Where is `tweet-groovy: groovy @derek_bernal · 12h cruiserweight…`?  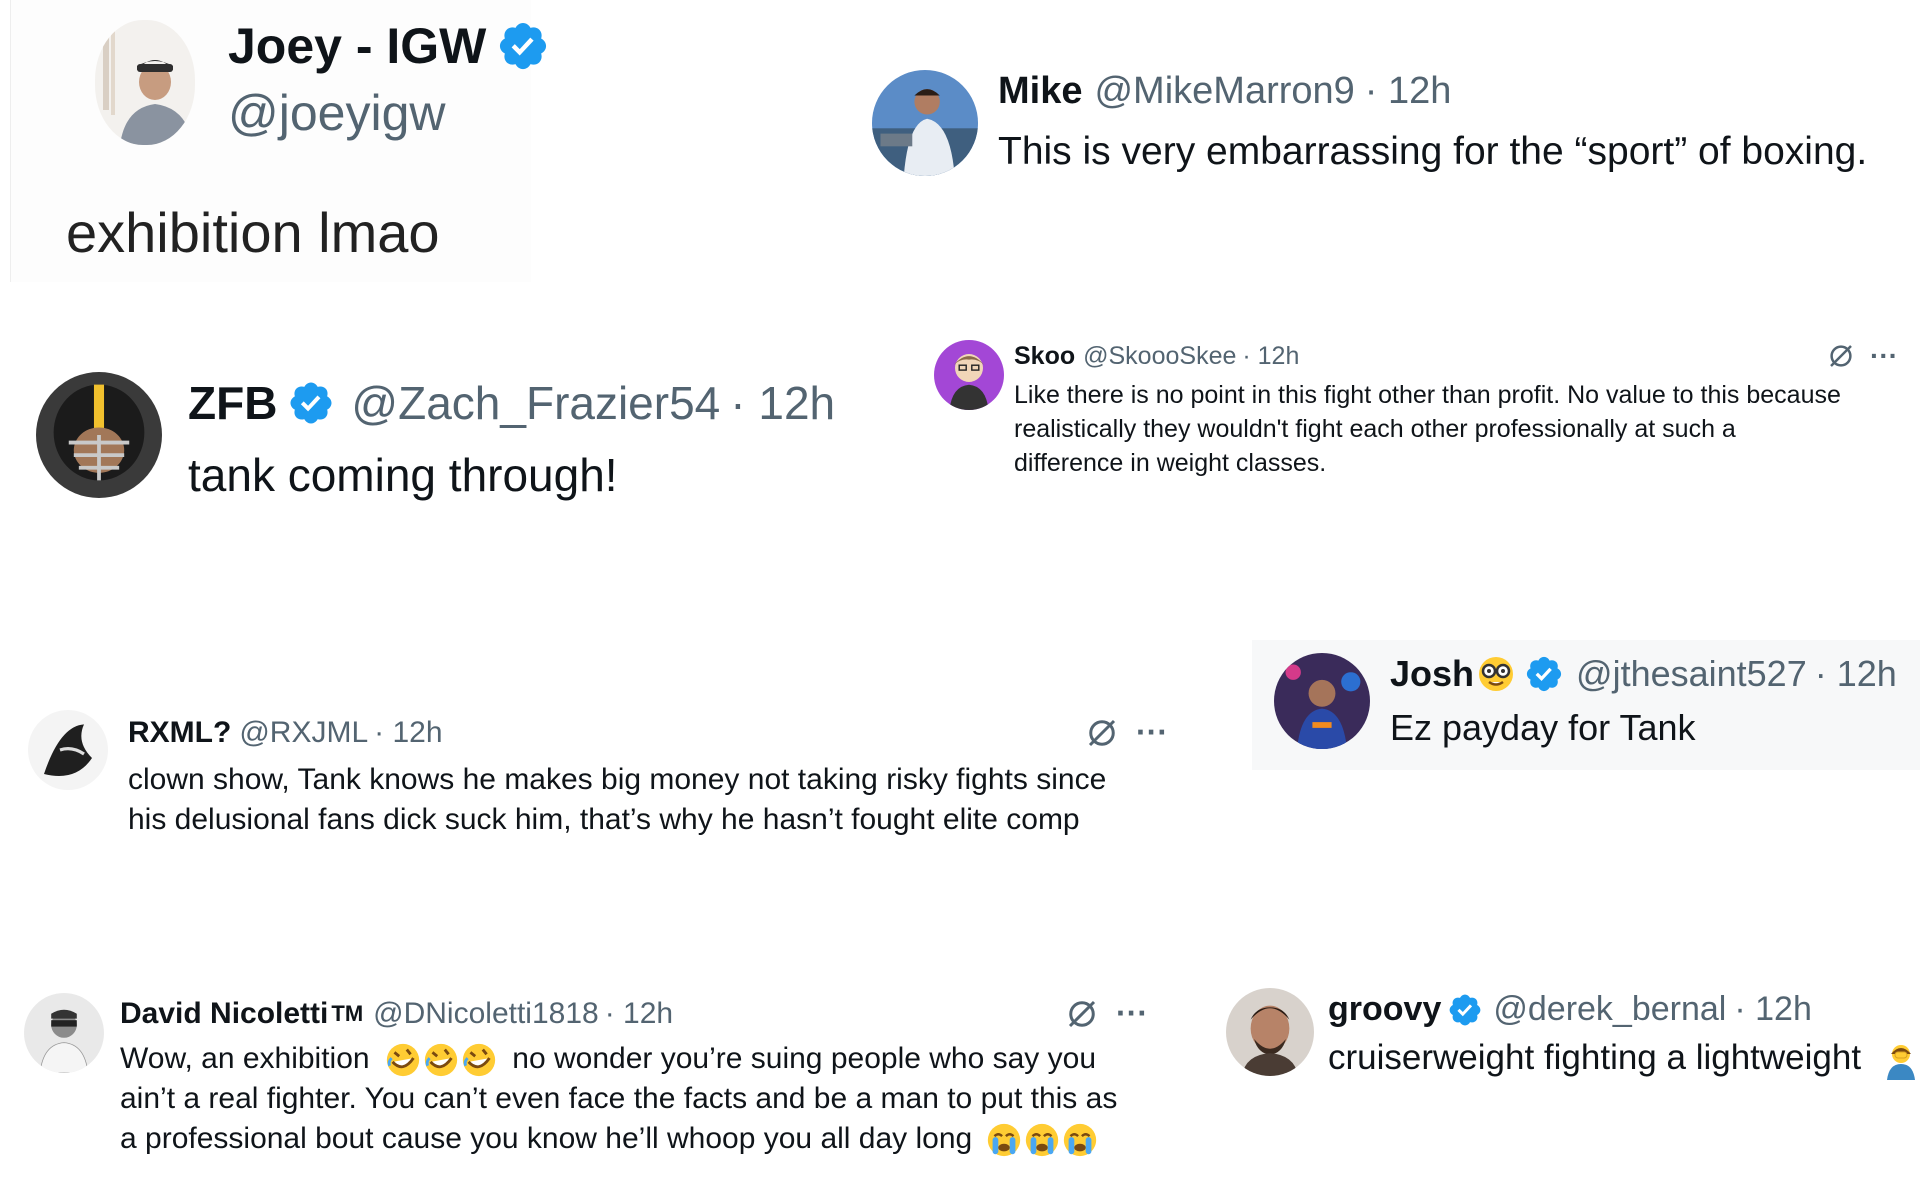 tweet-groovy: groovy @derek_bernal · 12h cruiserweight… is located at coordinates (1570, 1040).